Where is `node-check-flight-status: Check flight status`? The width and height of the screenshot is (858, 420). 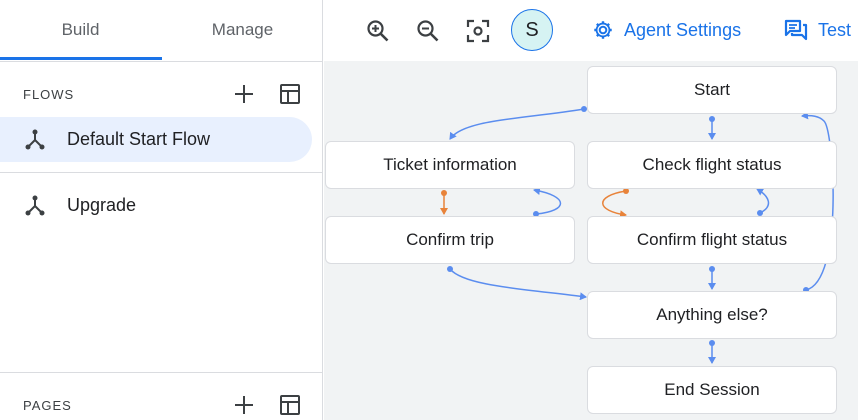
node-check-flight-status: Check flight status is located at coordinates (712, 165).